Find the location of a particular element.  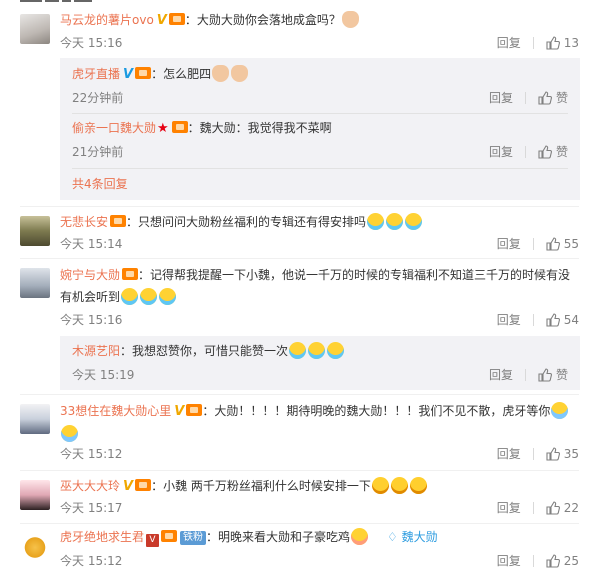

sub-reply: 木源艺阳：我想怼赞你，可惜只能赞一次 今天 15:19 回复 赞 is located at coordinates (320, 364).